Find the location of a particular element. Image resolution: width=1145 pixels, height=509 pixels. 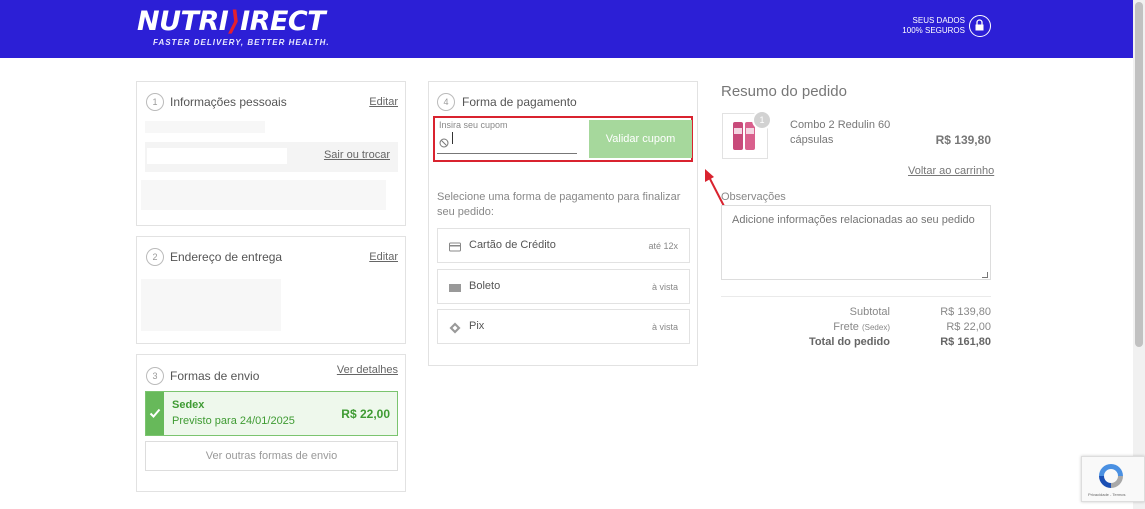

lock-icon is located at coordinates (980, 26).